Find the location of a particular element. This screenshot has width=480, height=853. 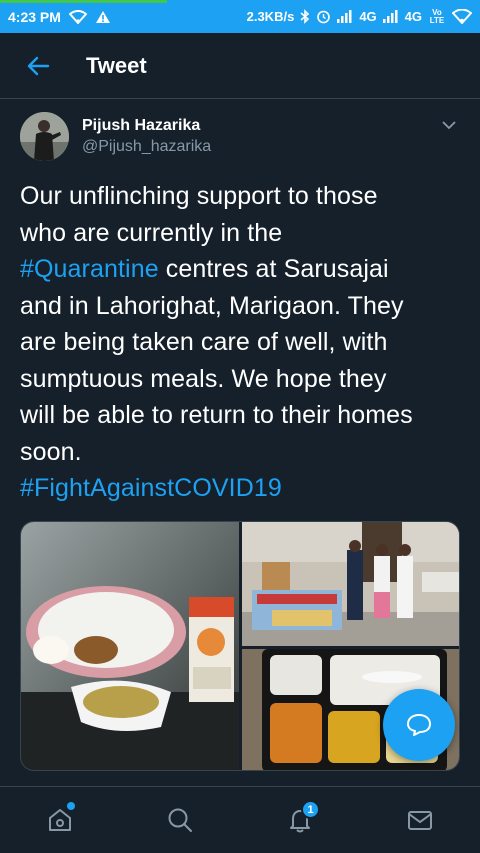

tweet-text-line: will be able to return to their homes is located at coordinates (216, 415).